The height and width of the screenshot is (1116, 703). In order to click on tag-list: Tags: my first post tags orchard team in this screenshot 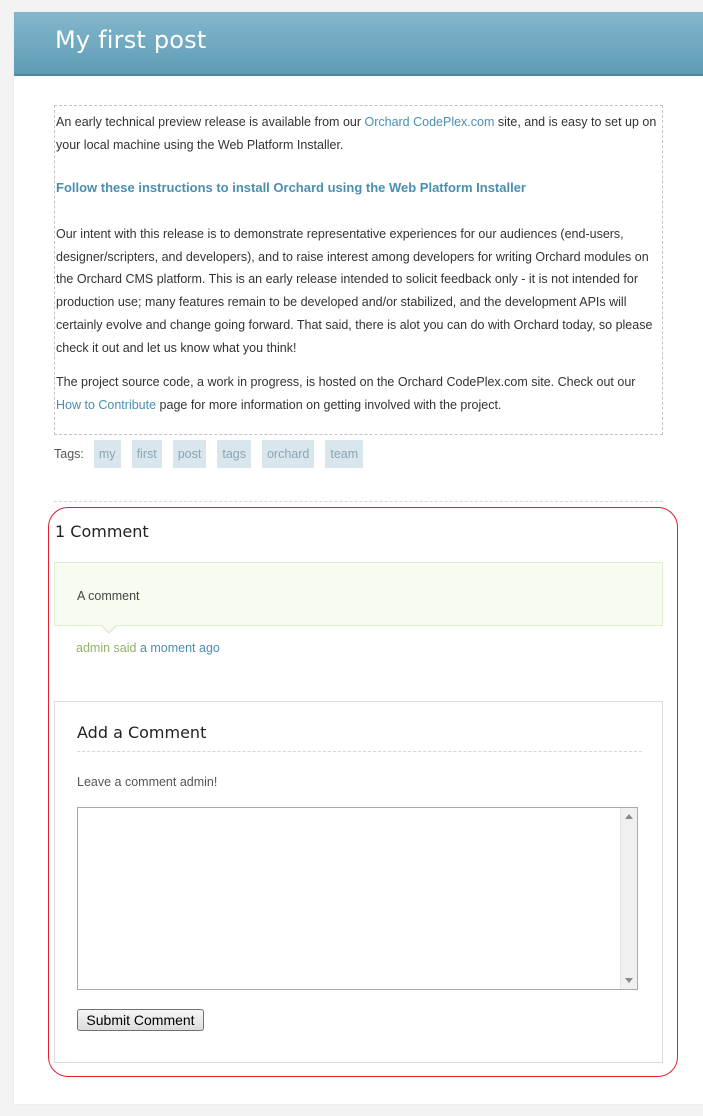, I will do `click(214, 454)`.